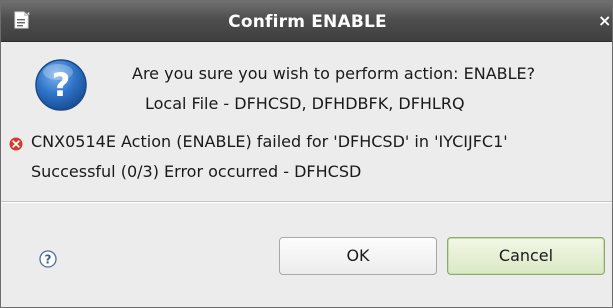  I want to click on error-status: Successful (0/3) Error occurred - DFHCSD, so click(196, 171).